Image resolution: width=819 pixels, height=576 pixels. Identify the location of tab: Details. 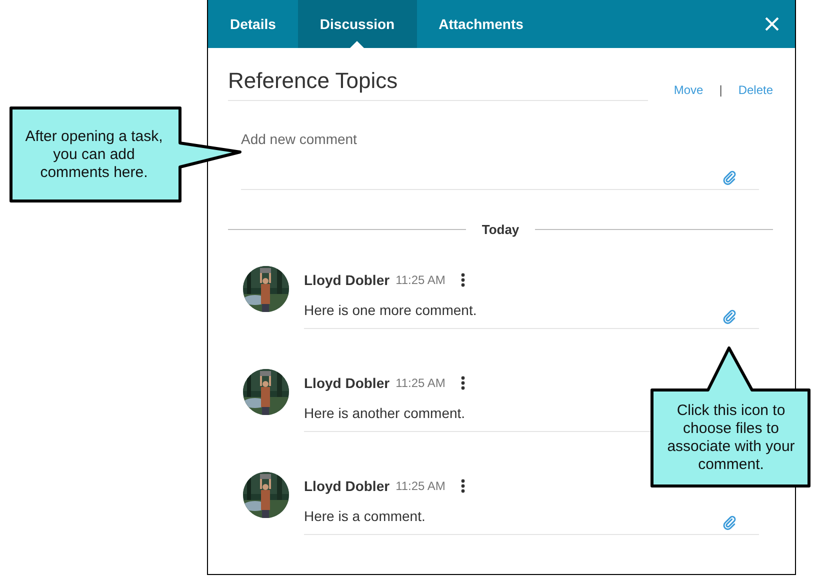
(253, 24).